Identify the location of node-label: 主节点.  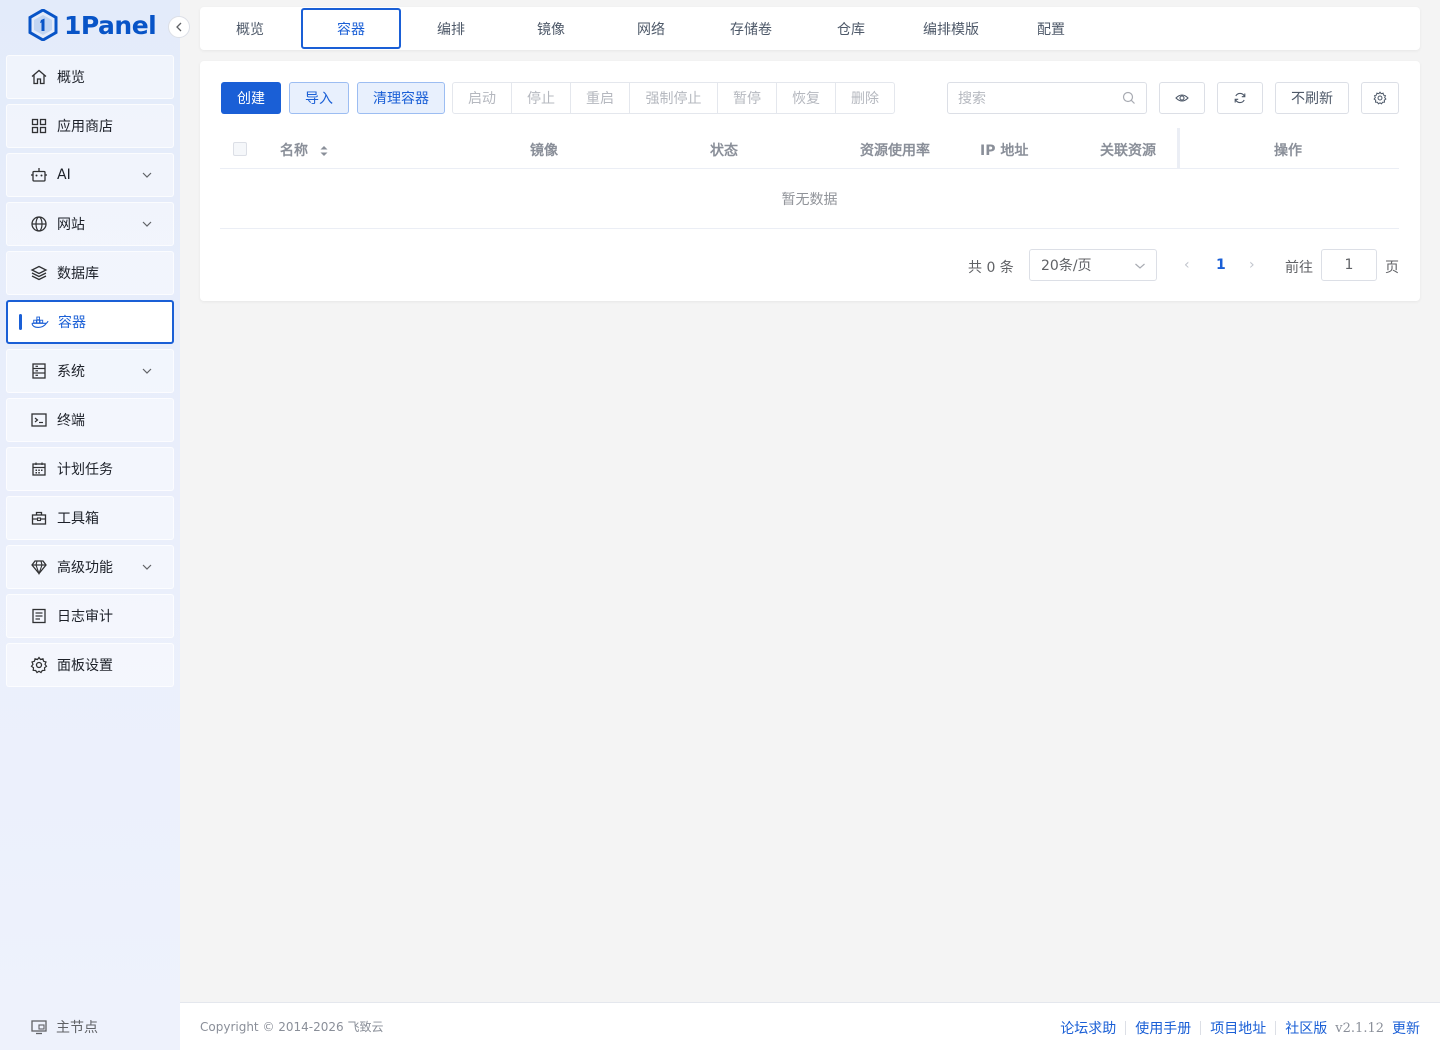
(77, 1028).